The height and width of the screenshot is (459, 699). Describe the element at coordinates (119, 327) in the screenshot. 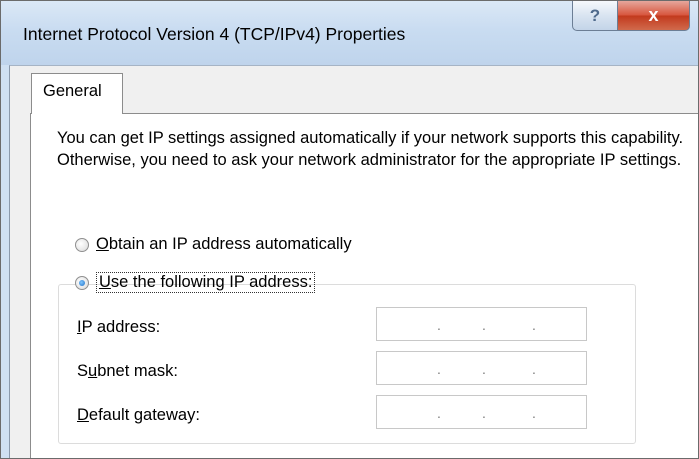

I see `ip-address-label: IP address:` at that location.